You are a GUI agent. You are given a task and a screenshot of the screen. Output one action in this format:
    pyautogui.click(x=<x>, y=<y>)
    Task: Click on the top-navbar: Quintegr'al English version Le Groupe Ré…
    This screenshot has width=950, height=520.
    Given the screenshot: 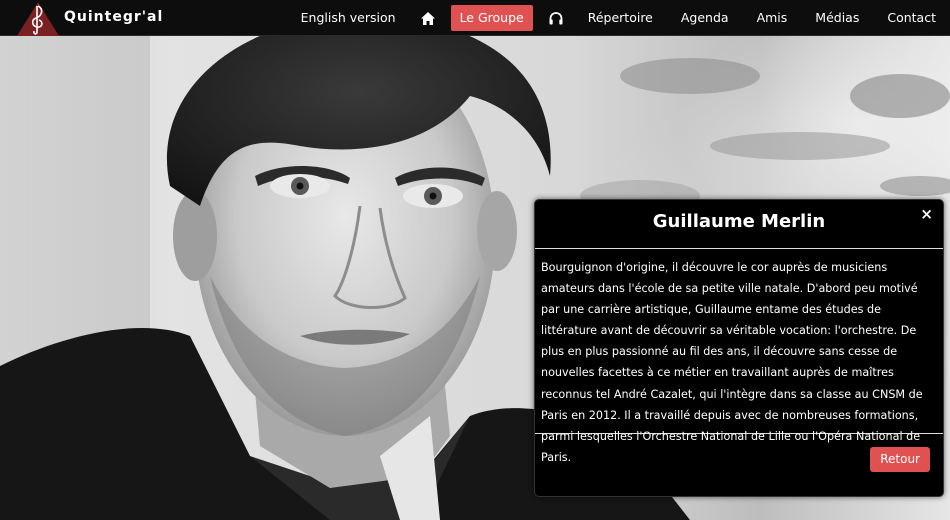 What is the action you would take?
    pyautogui.click(x=475, y=18)
    